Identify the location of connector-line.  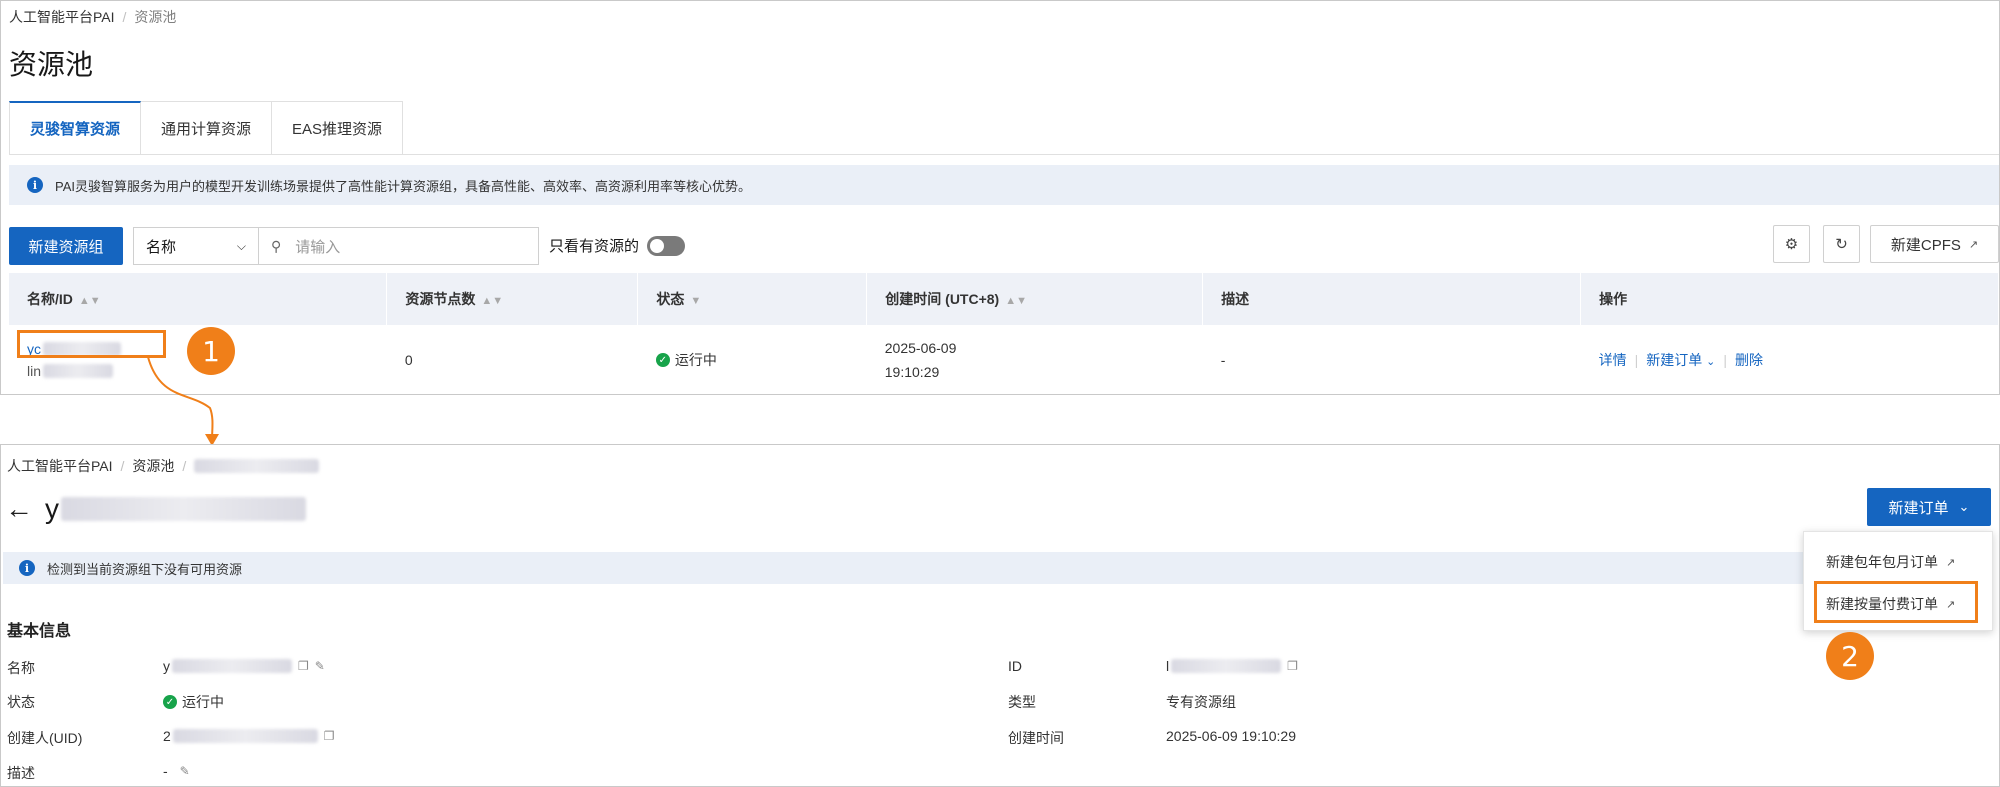
(180, 398).